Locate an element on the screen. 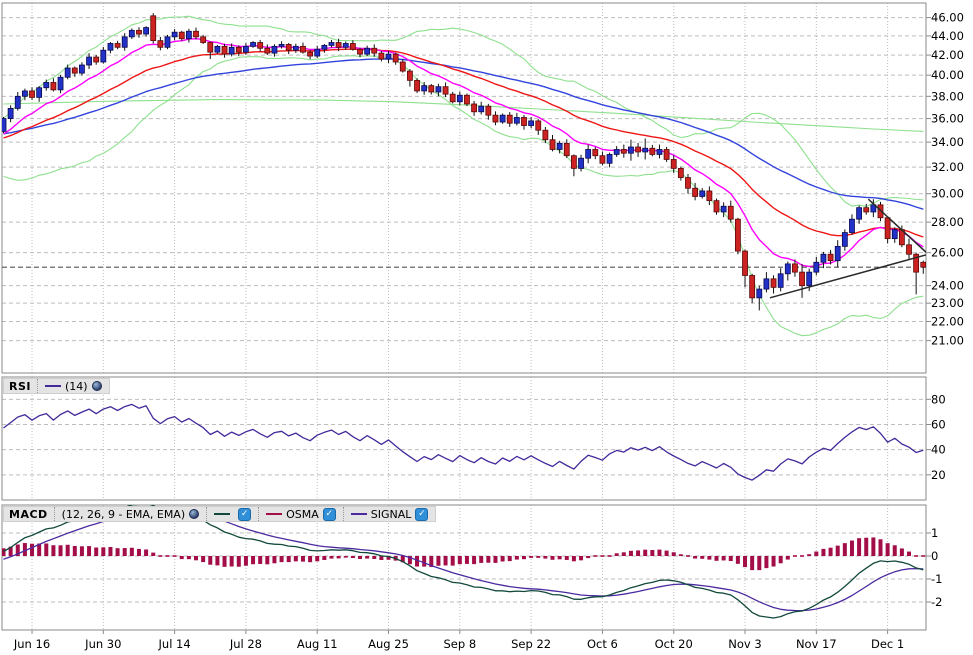  signal-line-sample-icon is located at coordinates (358, 514).